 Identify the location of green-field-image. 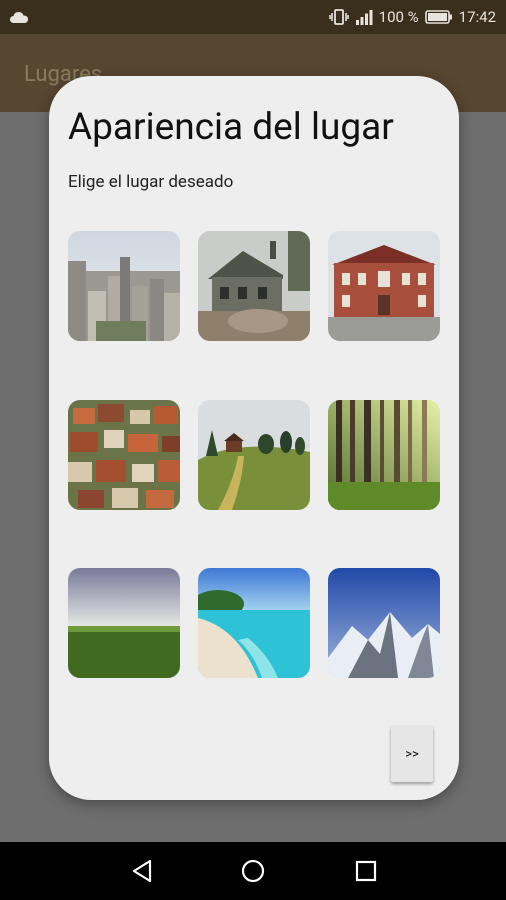
(124, 623).